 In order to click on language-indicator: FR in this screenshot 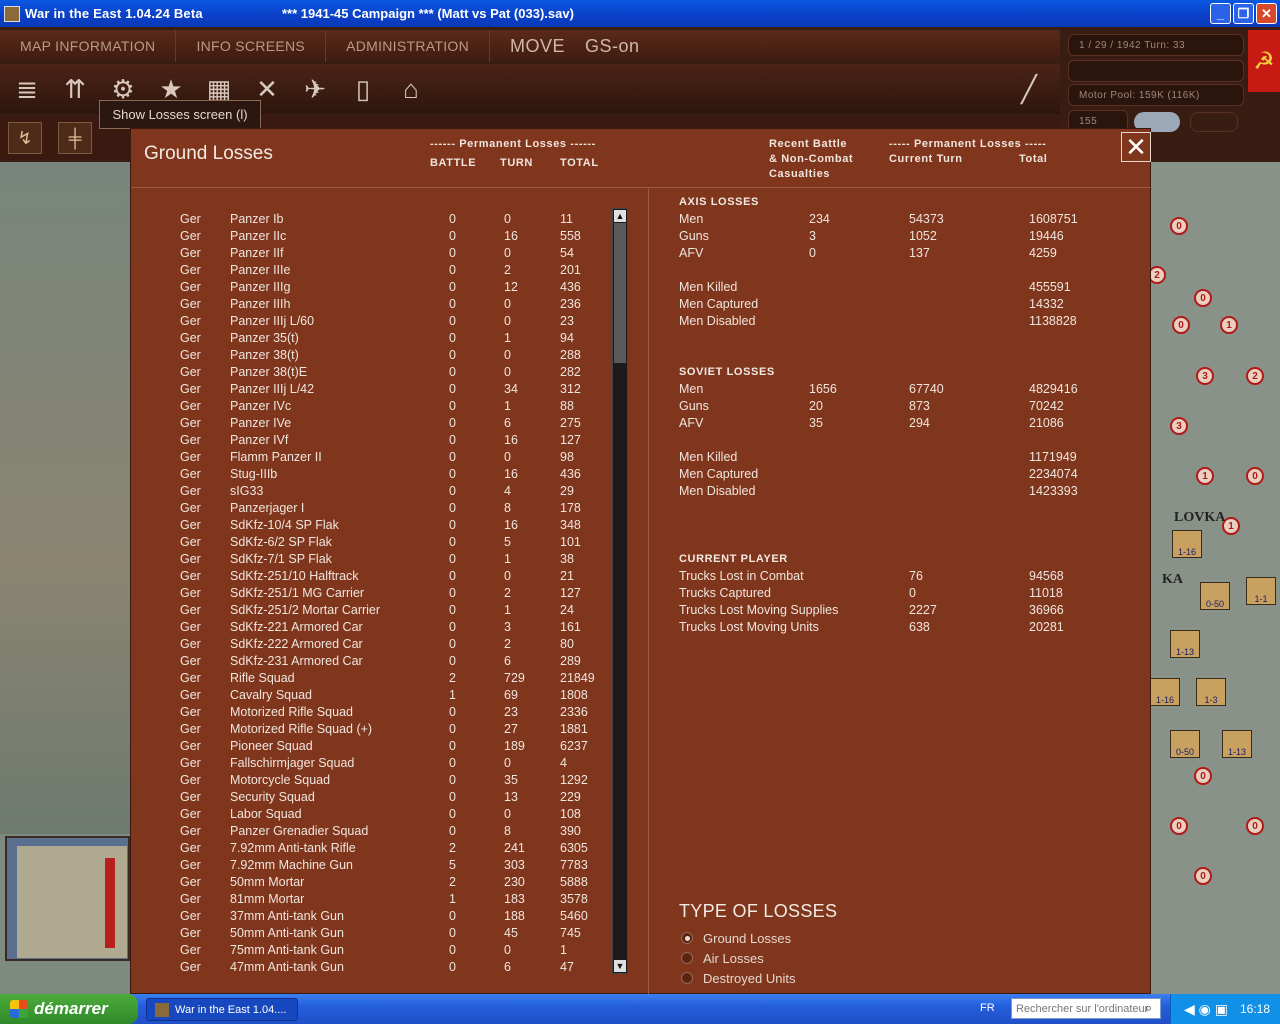, I will do `click(987, 1008)`.